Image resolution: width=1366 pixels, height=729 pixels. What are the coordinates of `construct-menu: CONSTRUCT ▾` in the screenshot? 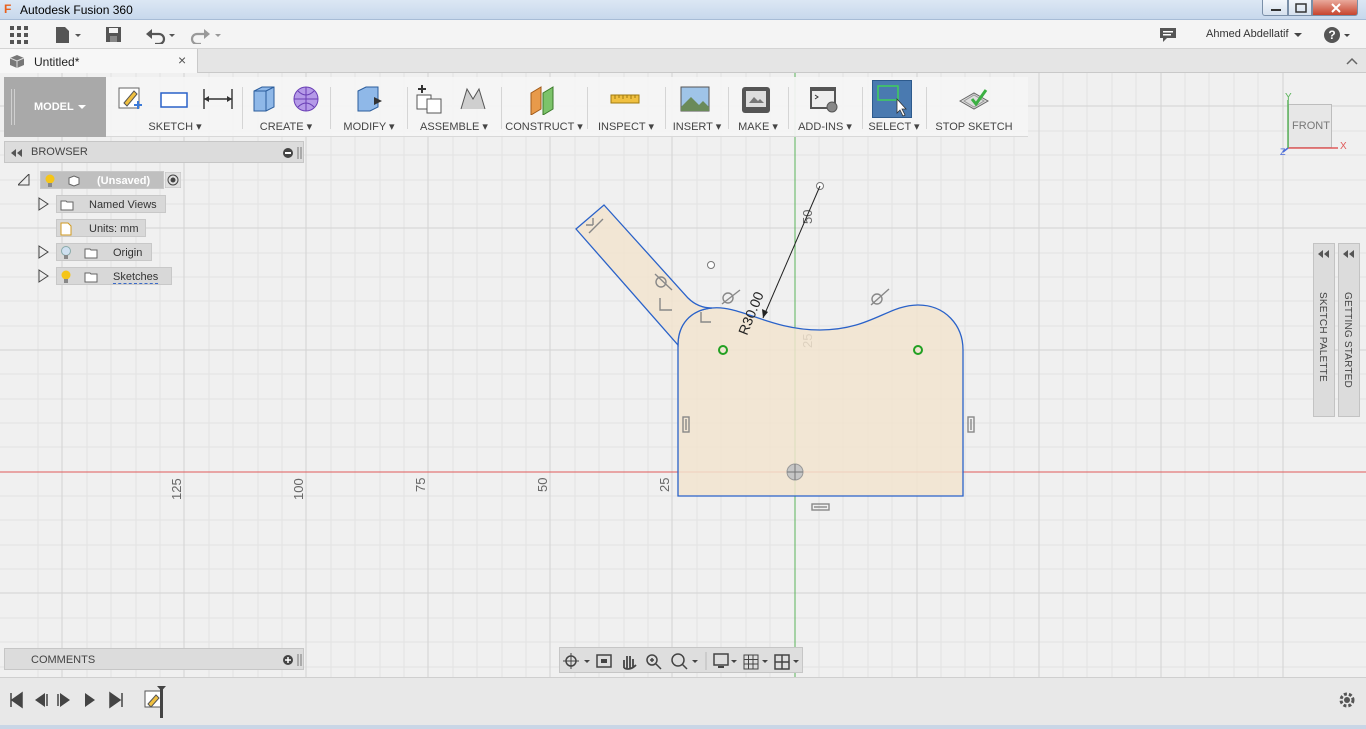 It's located at (544, 126).